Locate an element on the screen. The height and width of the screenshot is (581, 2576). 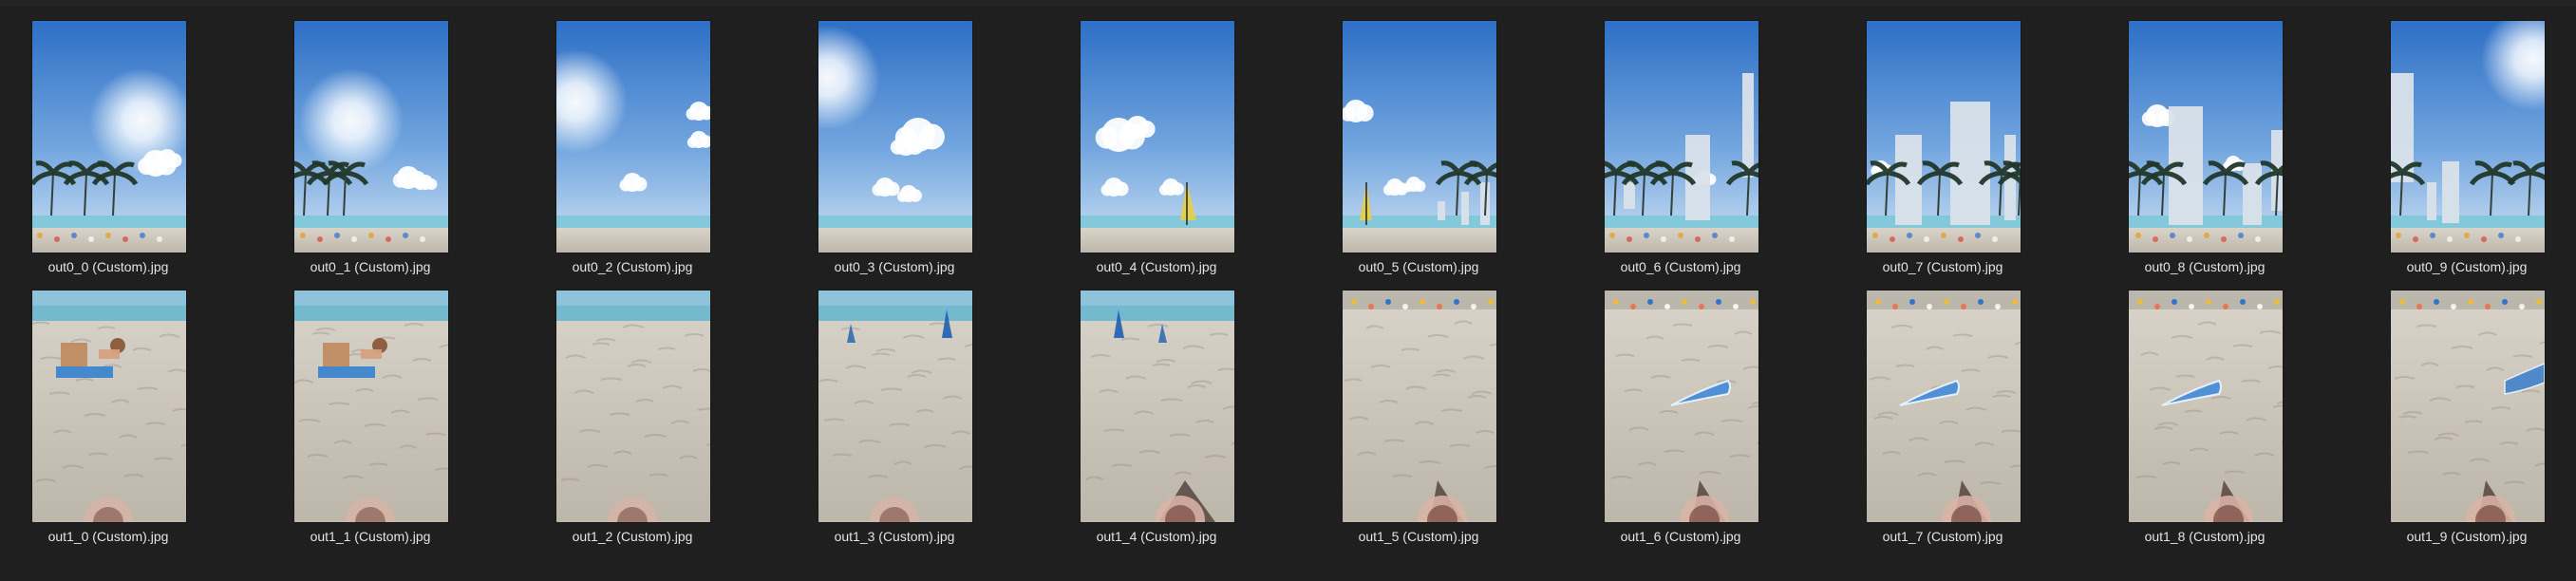
file-name-label: out0_9 (Custom).jpg is located at coordinates (2467, 266).